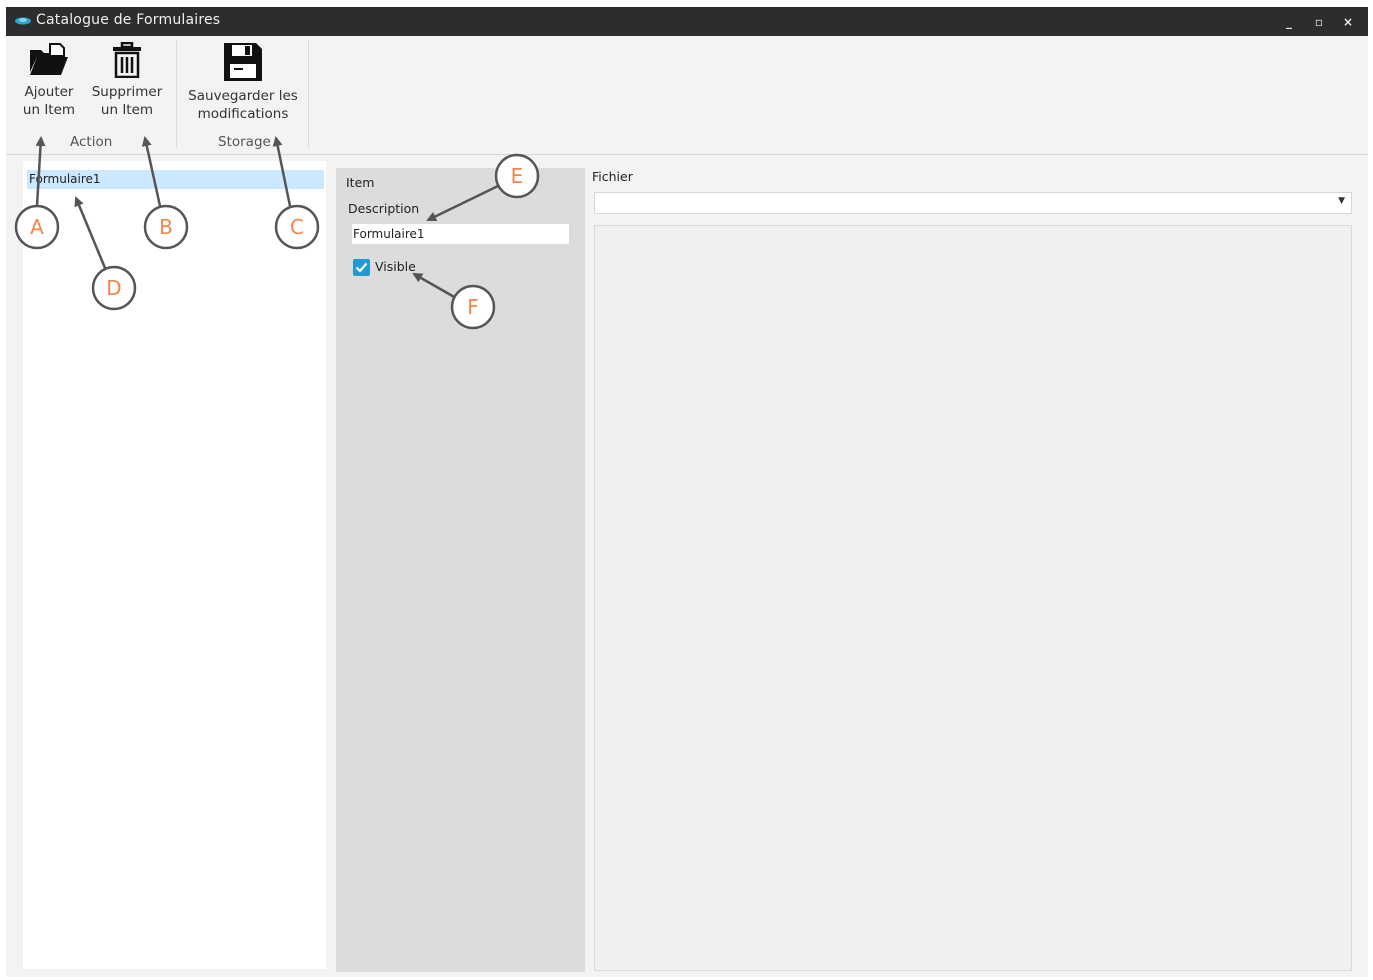 The image size is (1373, 980). I want to click on list-item: Formulaire1, so click(175, 179).